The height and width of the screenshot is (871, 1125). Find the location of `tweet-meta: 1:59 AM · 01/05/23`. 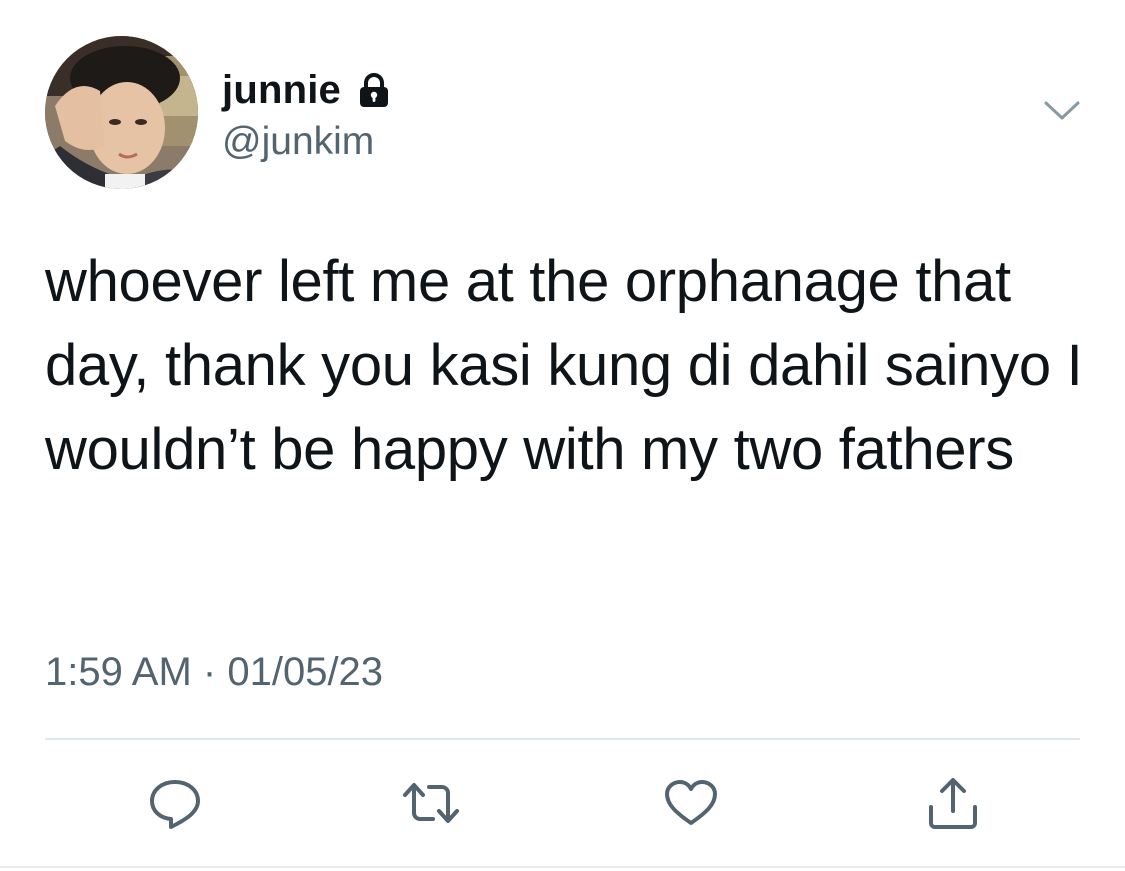

tweet-meta: 1:59 AM · 01/05/23 is located at coordinates (214, 672).